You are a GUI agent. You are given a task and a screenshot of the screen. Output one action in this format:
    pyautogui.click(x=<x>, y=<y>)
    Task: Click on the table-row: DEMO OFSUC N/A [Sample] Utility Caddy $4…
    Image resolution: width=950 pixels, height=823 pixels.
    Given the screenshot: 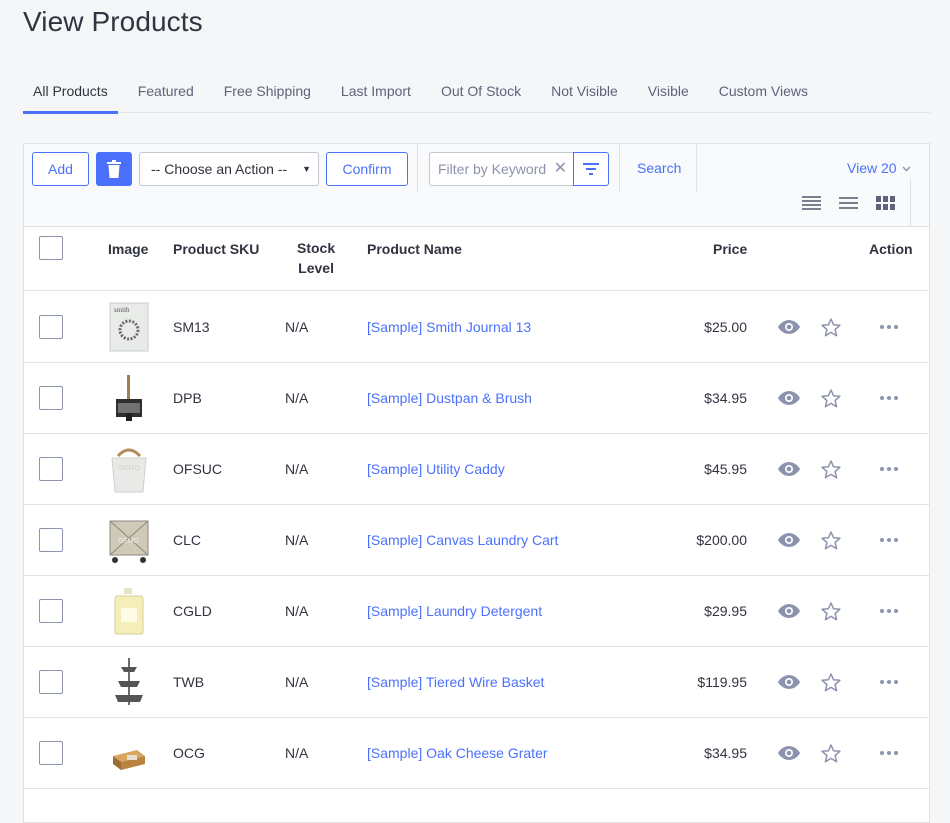 What is the action you would take?
    pyautogui.click(x=476, y=469)
    